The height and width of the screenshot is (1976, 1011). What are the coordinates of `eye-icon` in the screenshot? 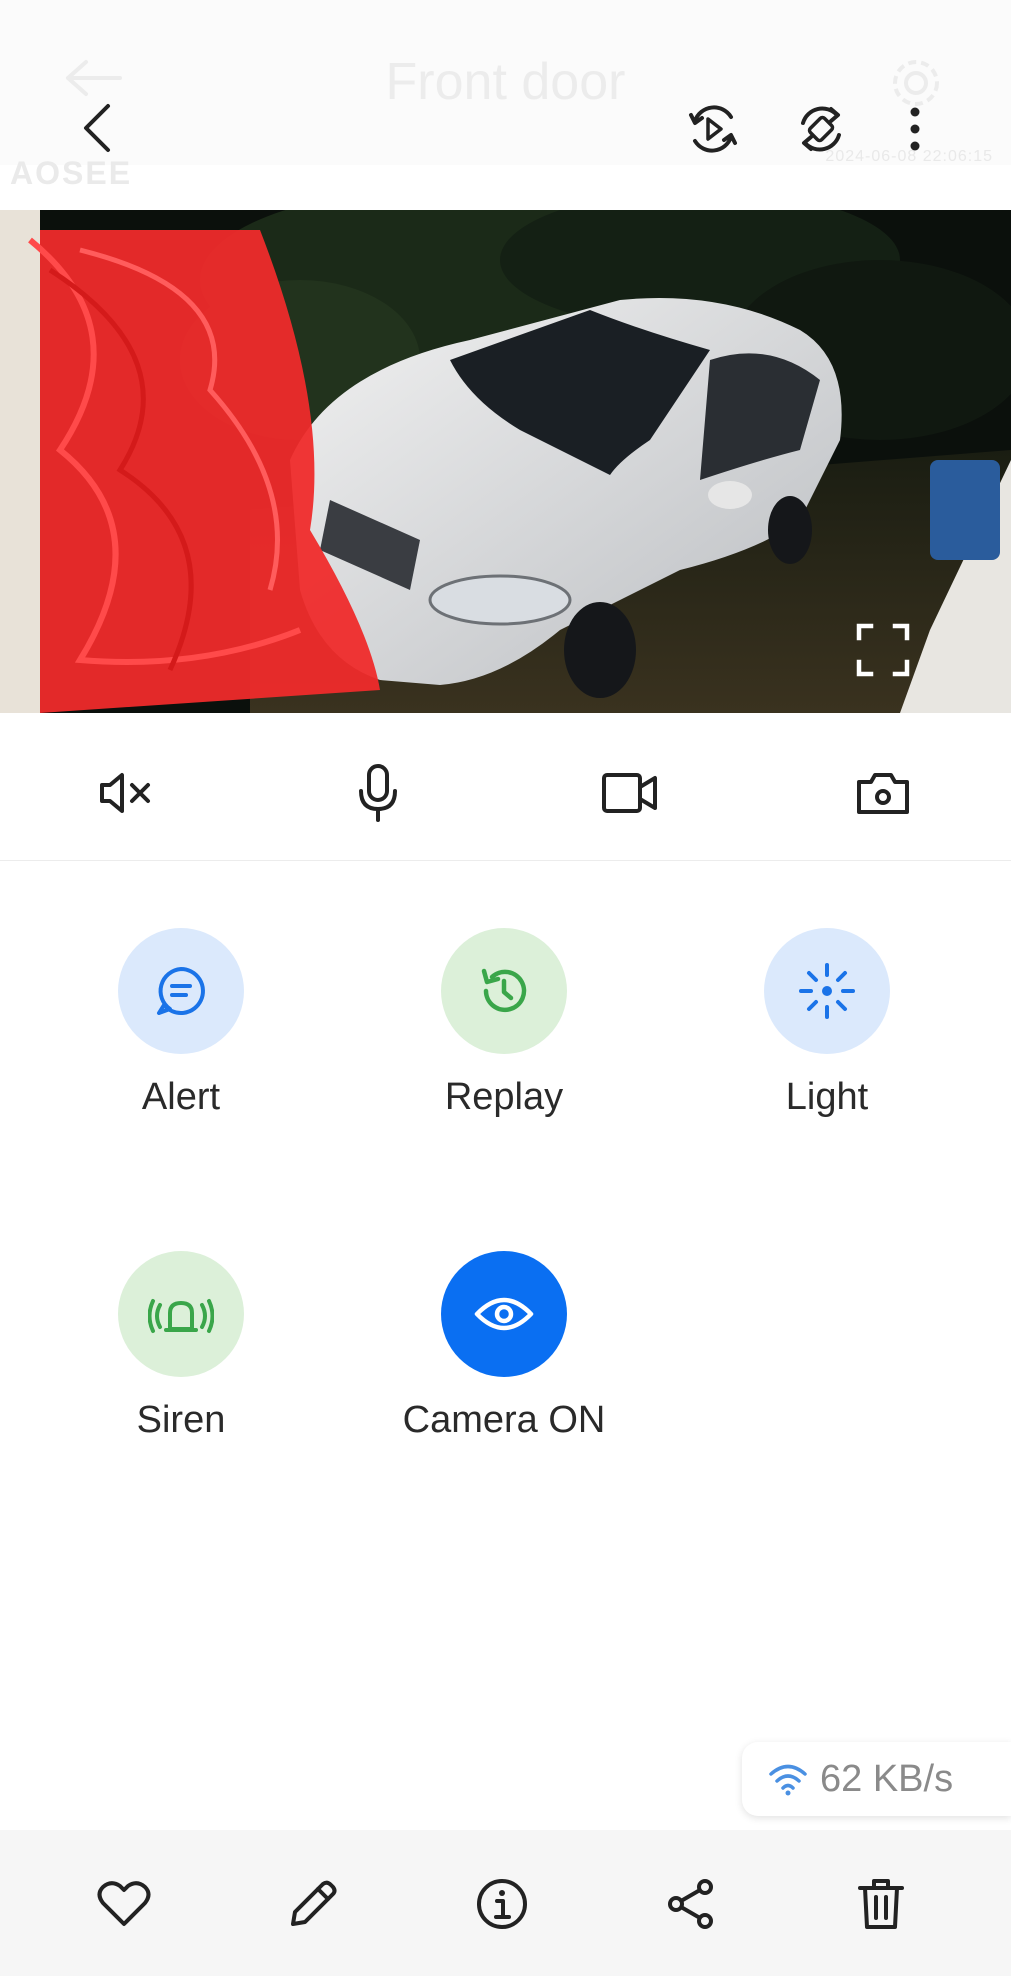 It's located at (504, 1314).